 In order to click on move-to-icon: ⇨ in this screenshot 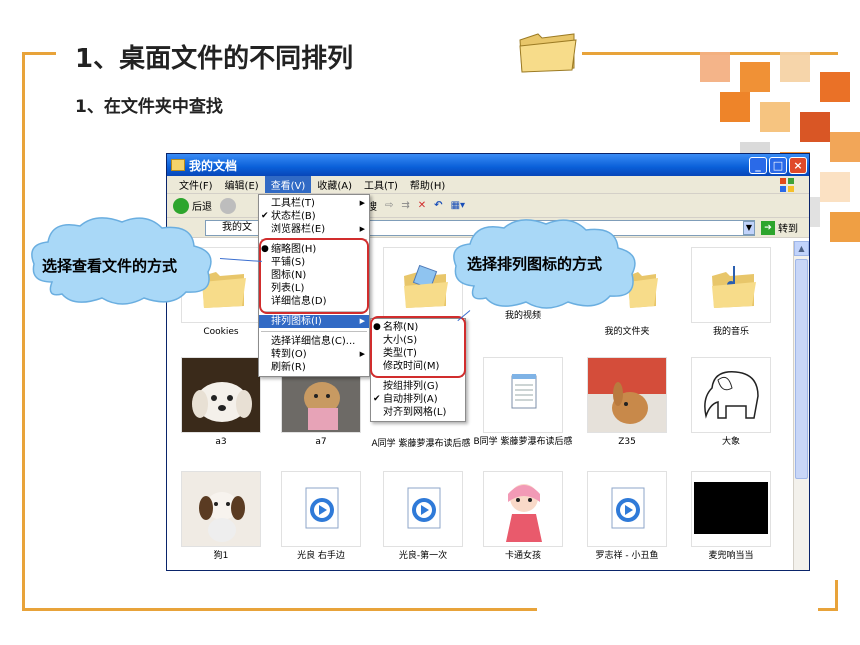, I will do `click(389, 205)`.